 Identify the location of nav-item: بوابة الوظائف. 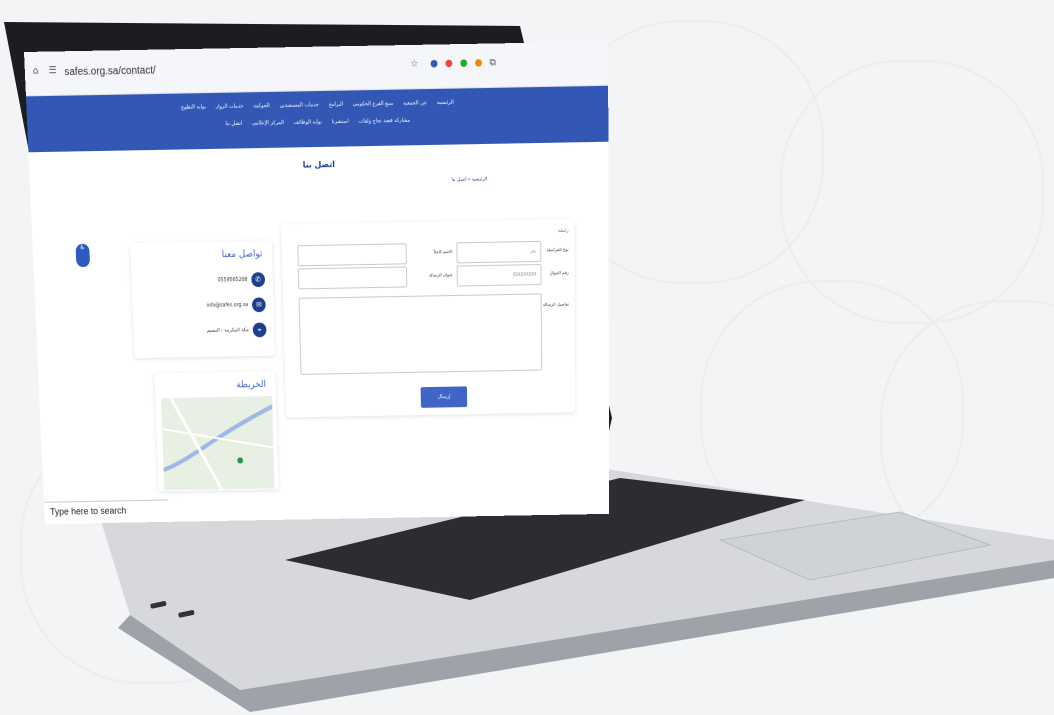
(308, 122).